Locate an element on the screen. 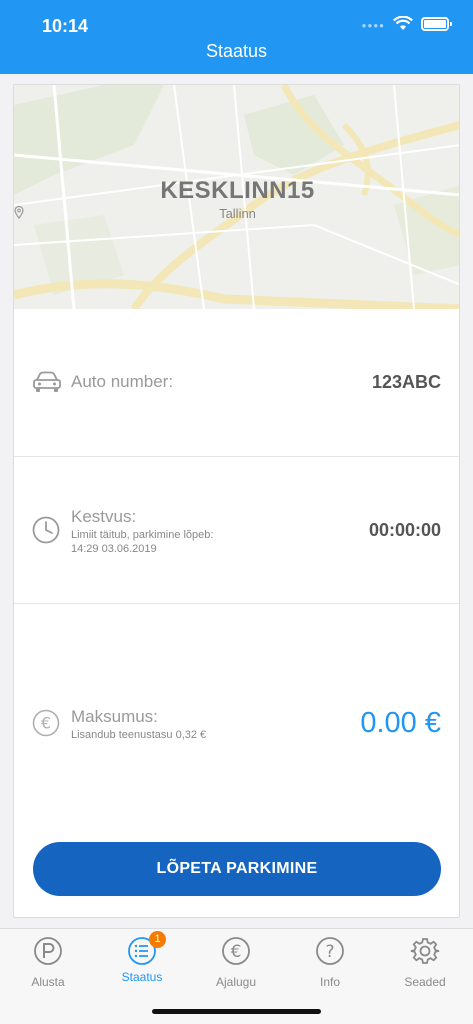 This screenshot has height=1024, width=473. tab-info: ? Info is located at coordinates (330, 962).